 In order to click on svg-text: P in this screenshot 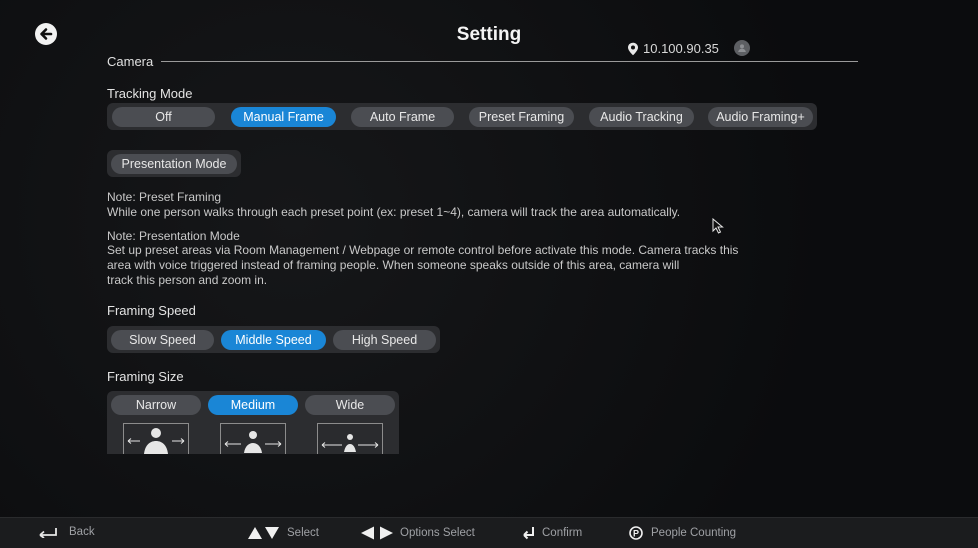, I will do `click(636, 534)`.